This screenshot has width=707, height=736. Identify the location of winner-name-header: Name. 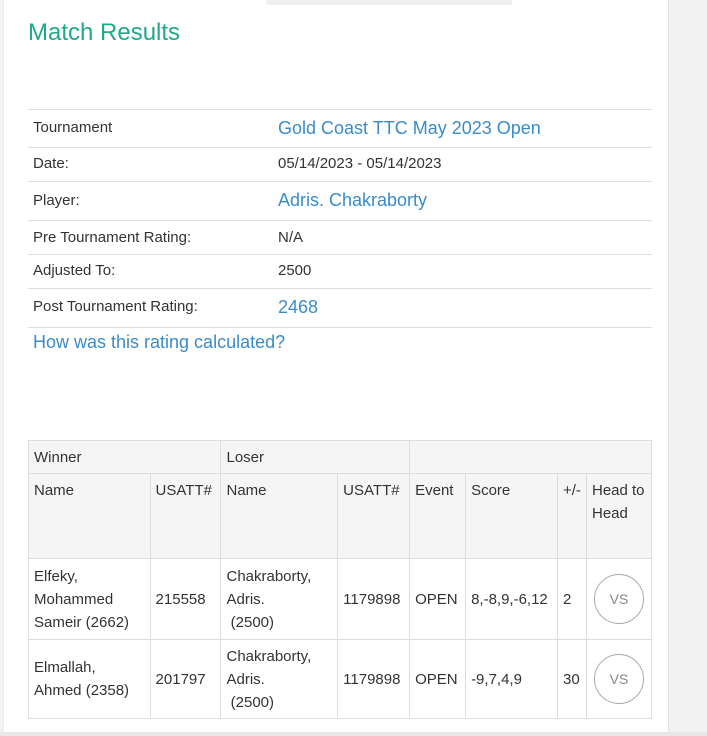
(89, 516).